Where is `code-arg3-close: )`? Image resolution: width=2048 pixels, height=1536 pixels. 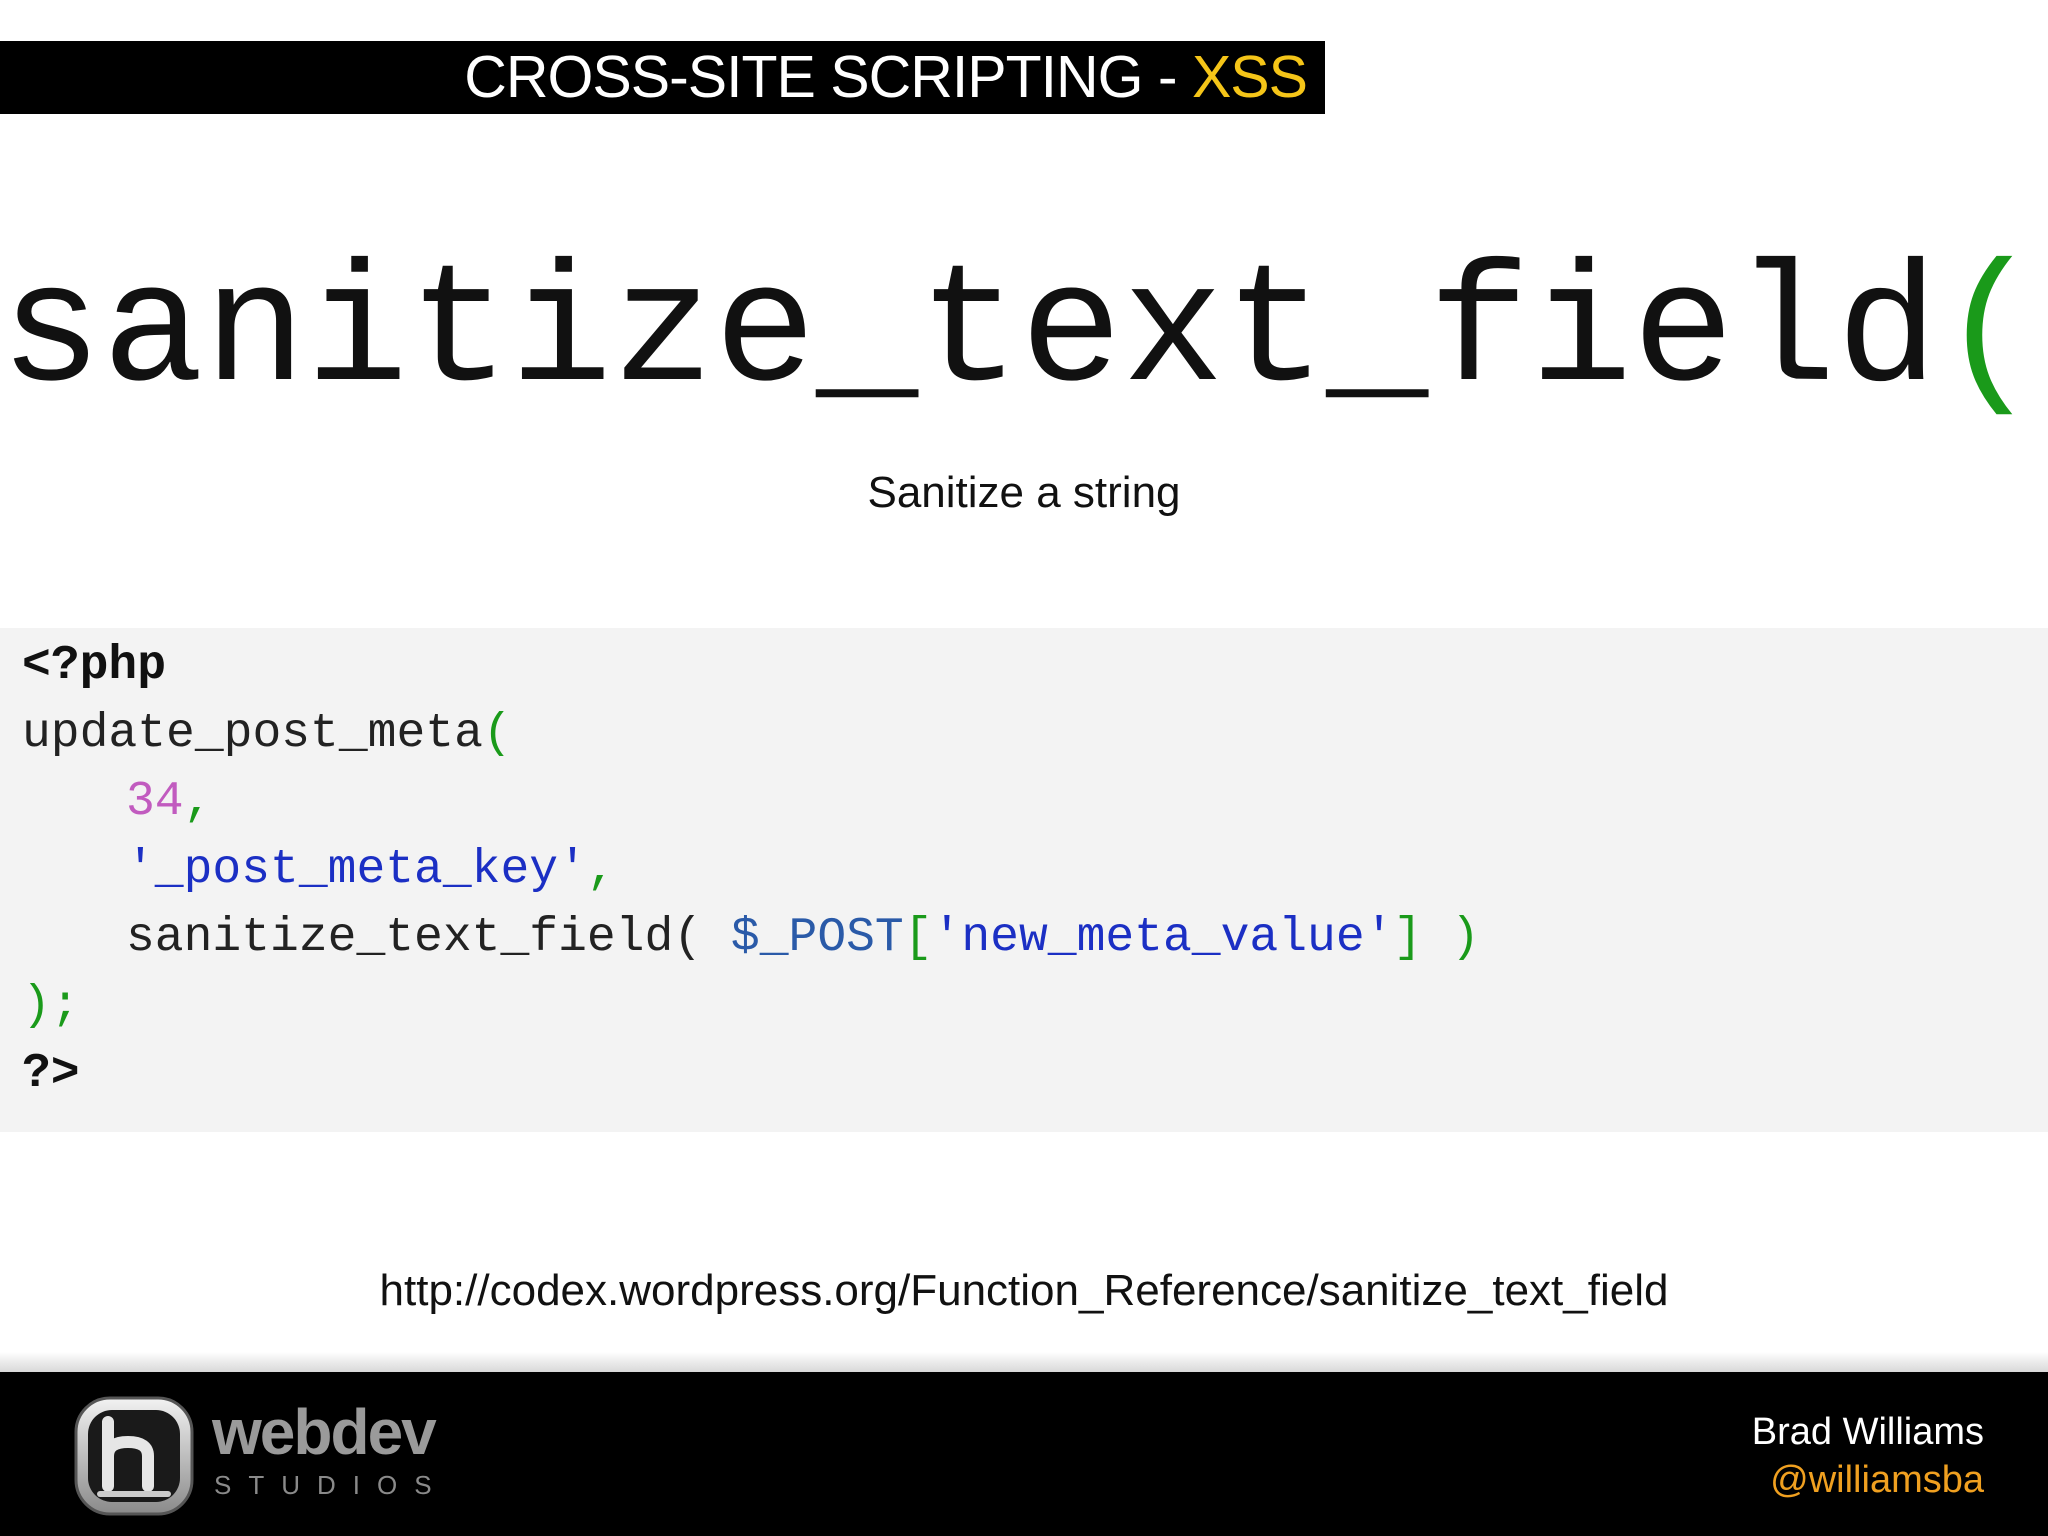 code-arg3-close: ) is located at coordinates (1451, 938).